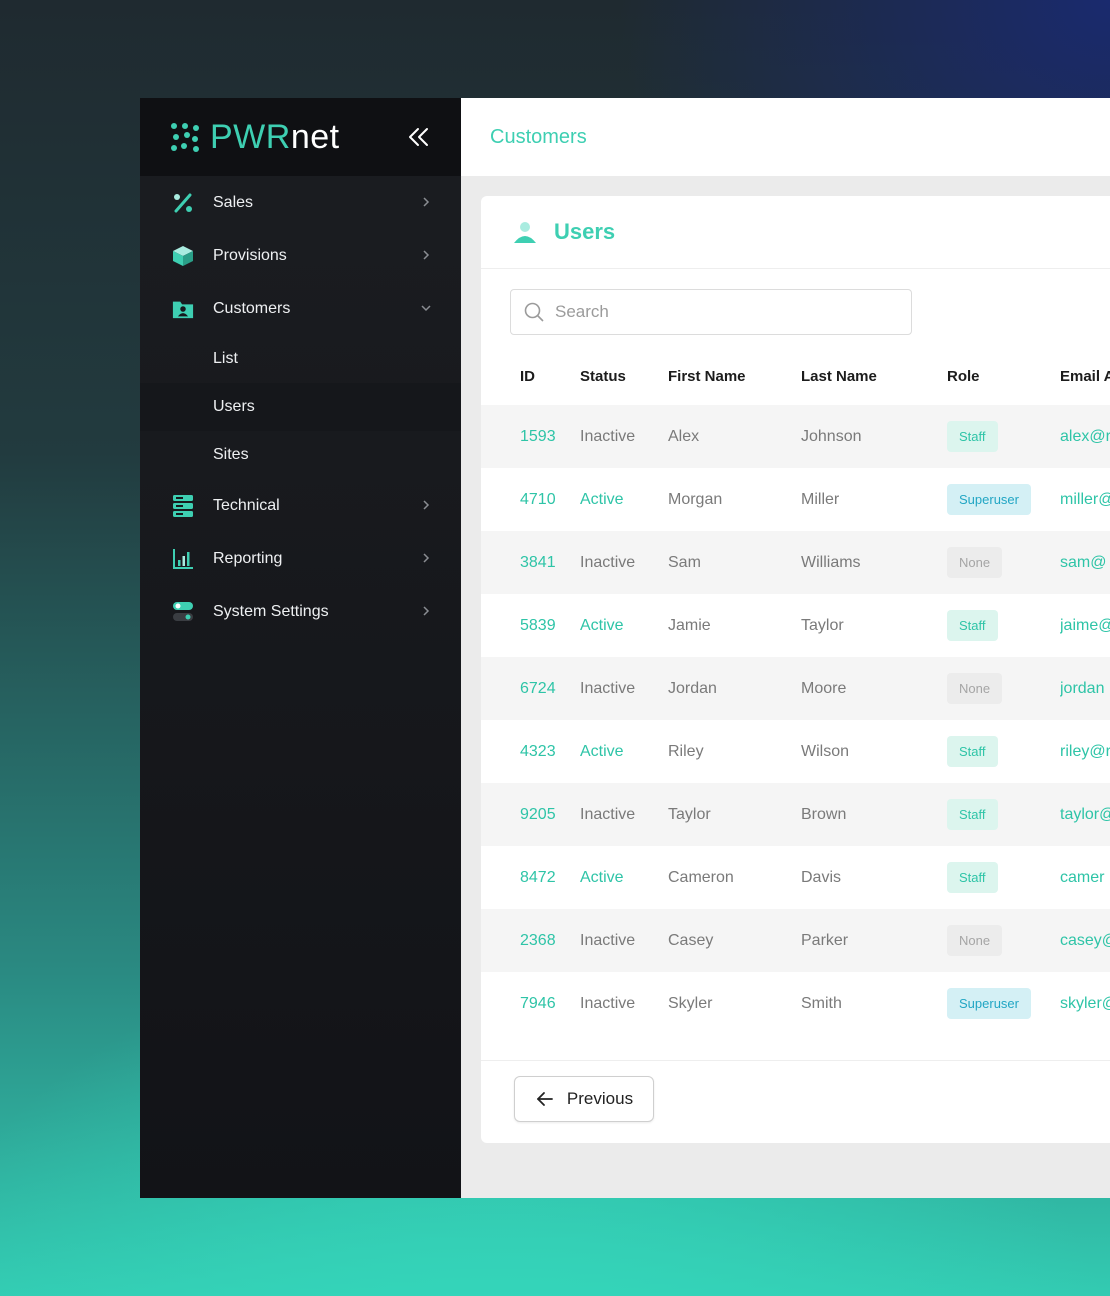 The image size is (1110, 1296). I want to click on cell-first-name: Casey, so click(734, 940).